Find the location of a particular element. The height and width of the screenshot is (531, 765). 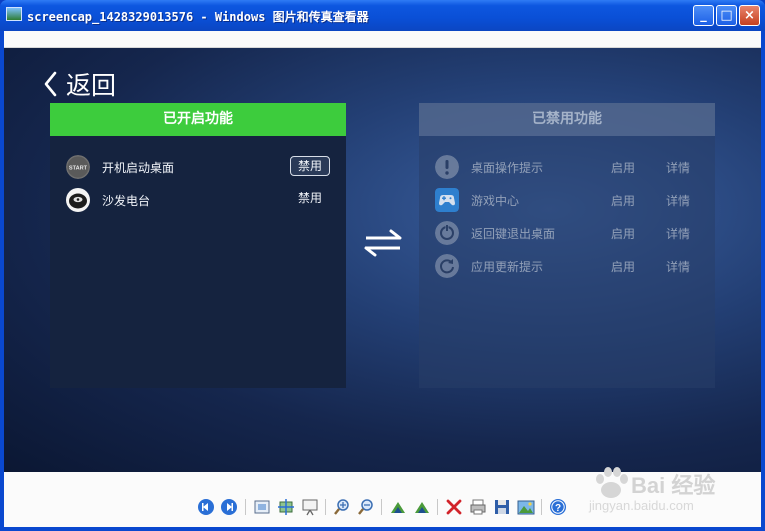

zoom-out-icon is located at coordinates (366, 507).